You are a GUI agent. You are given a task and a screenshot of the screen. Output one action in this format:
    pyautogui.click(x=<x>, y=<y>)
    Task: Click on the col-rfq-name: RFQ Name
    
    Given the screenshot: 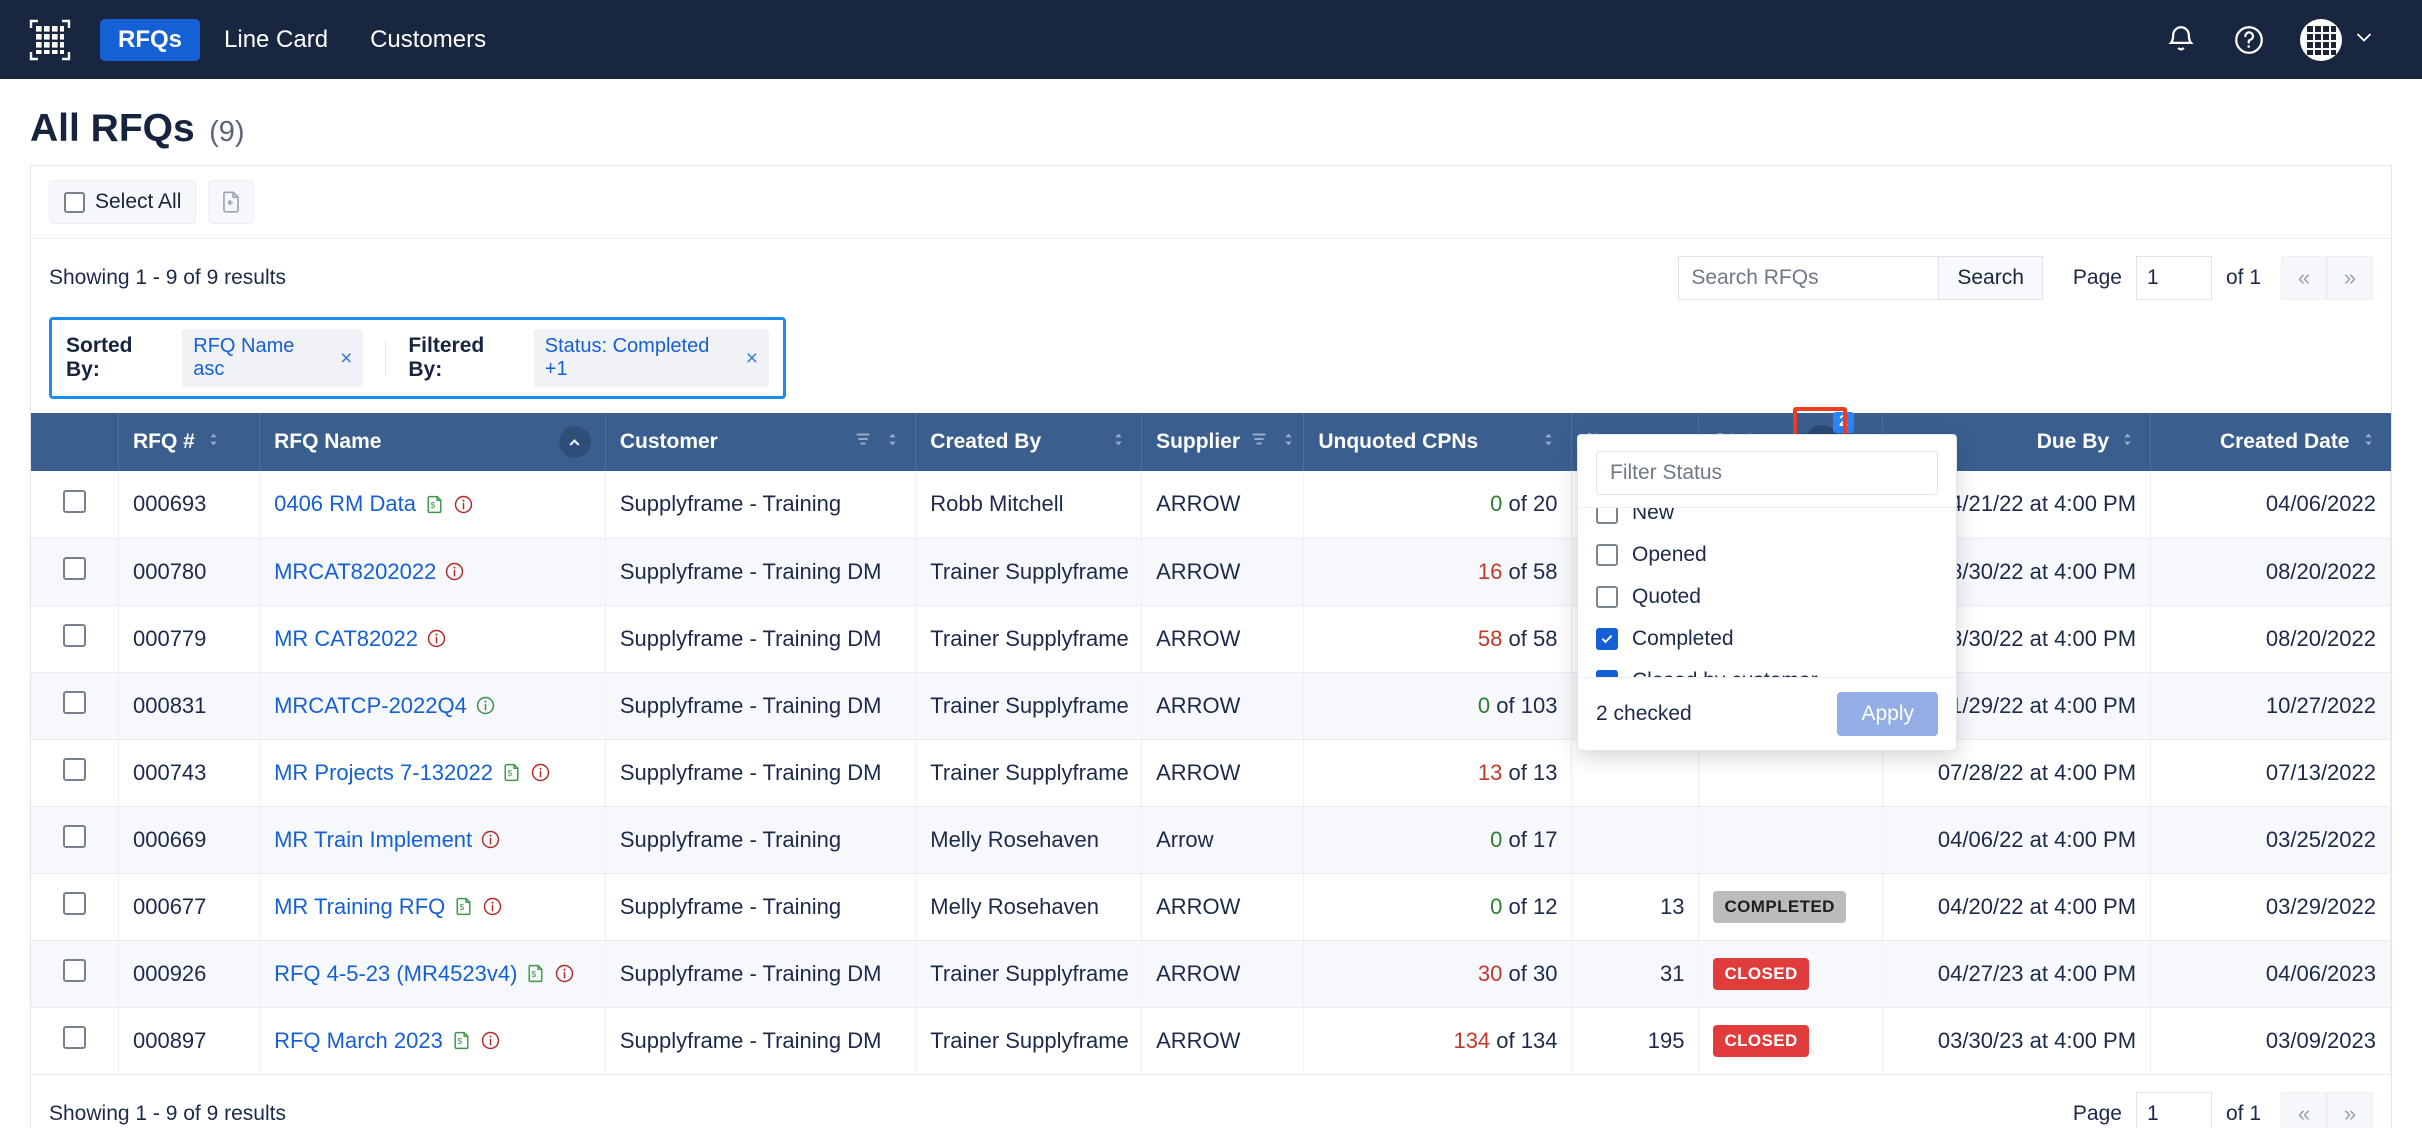 What is the action you would take?
    pyautogui.click(x=432, y=442)
    